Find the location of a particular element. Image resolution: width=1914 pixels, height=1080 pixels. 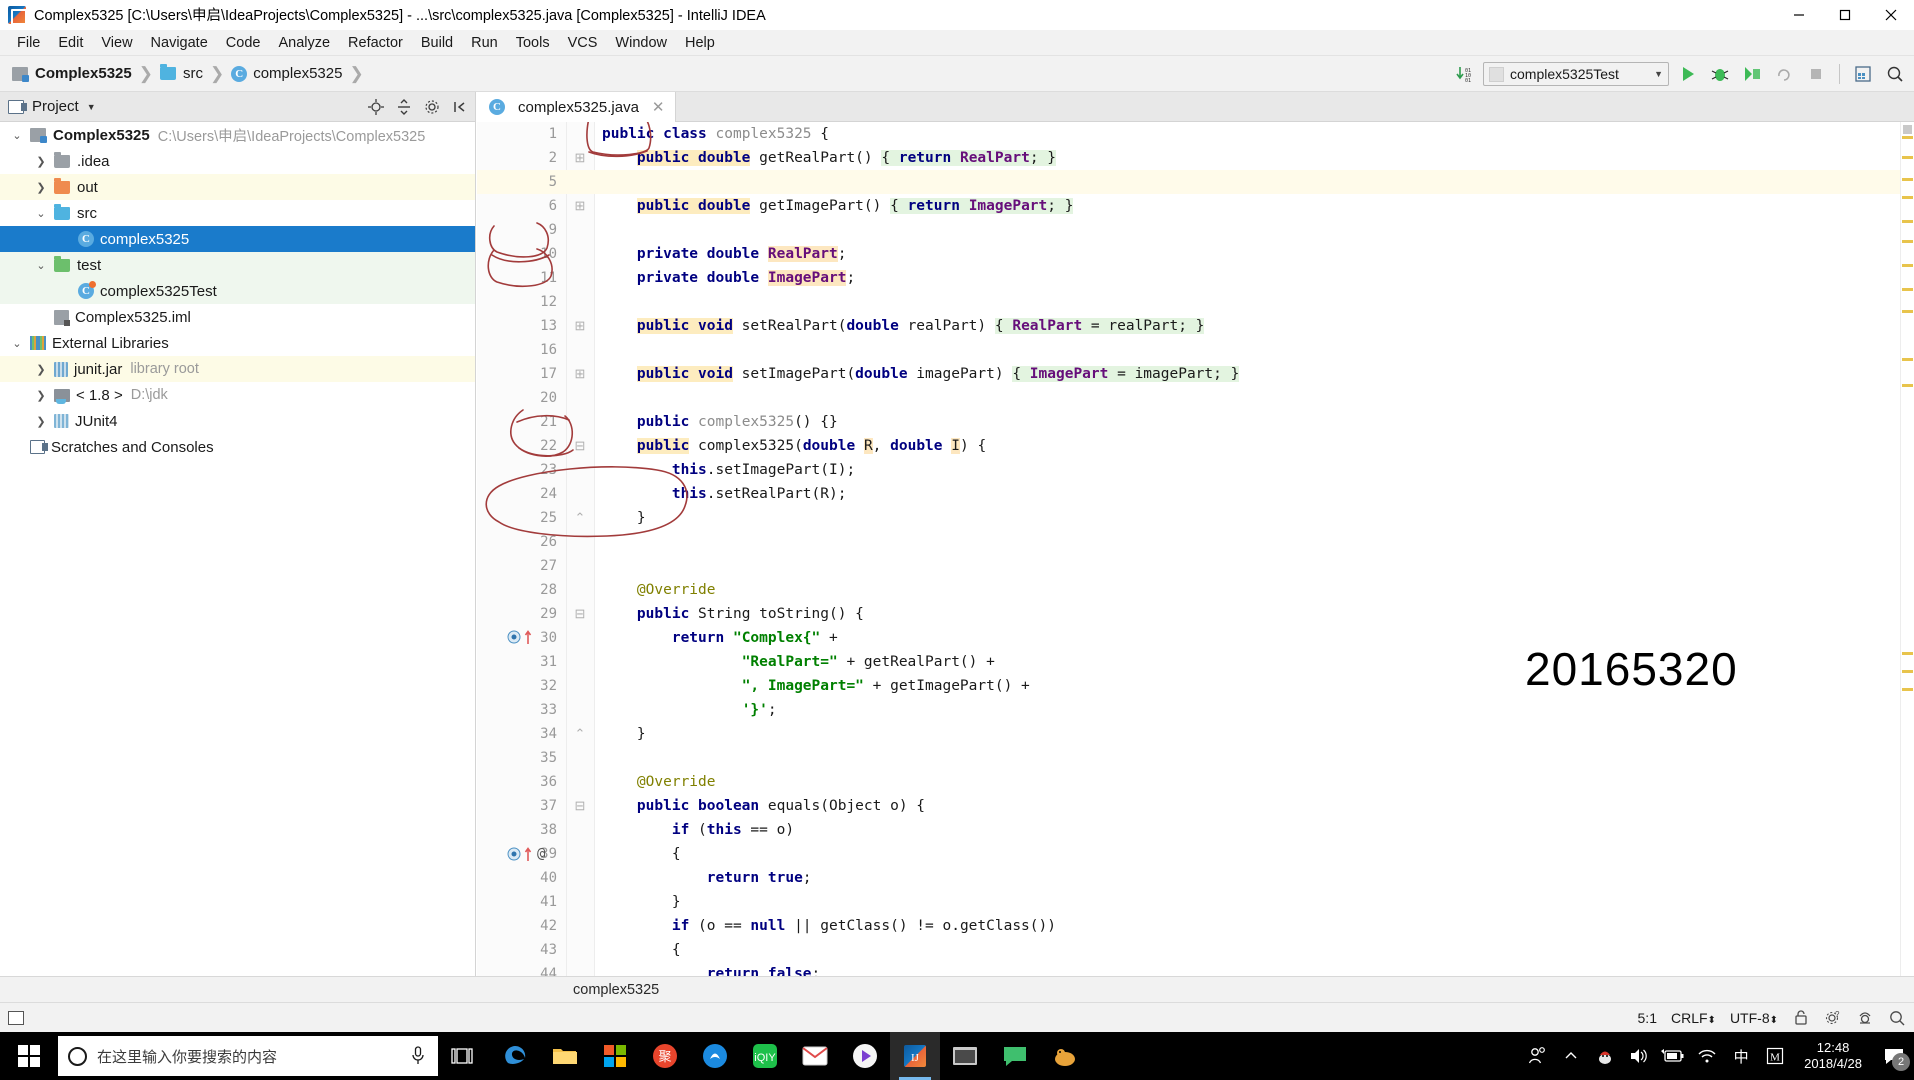

rerun-button is located at coordinates (1784, 74).